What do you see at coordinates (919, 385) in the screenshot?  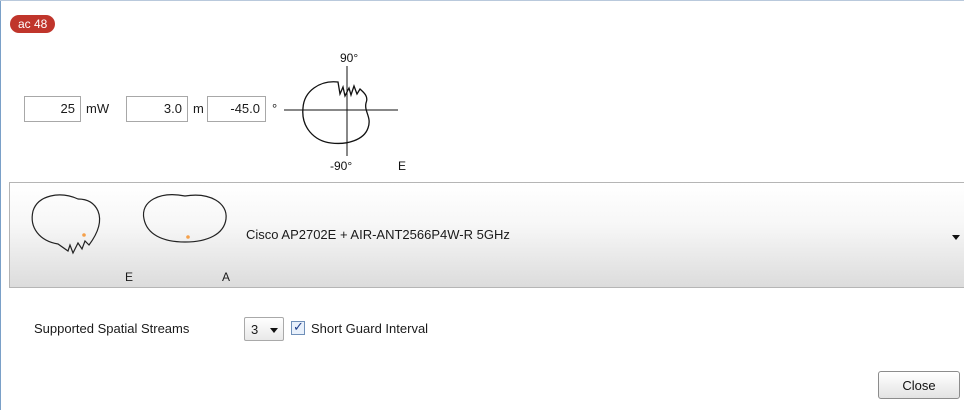 I see `close-button: Close` at bounding box center [919, 385].